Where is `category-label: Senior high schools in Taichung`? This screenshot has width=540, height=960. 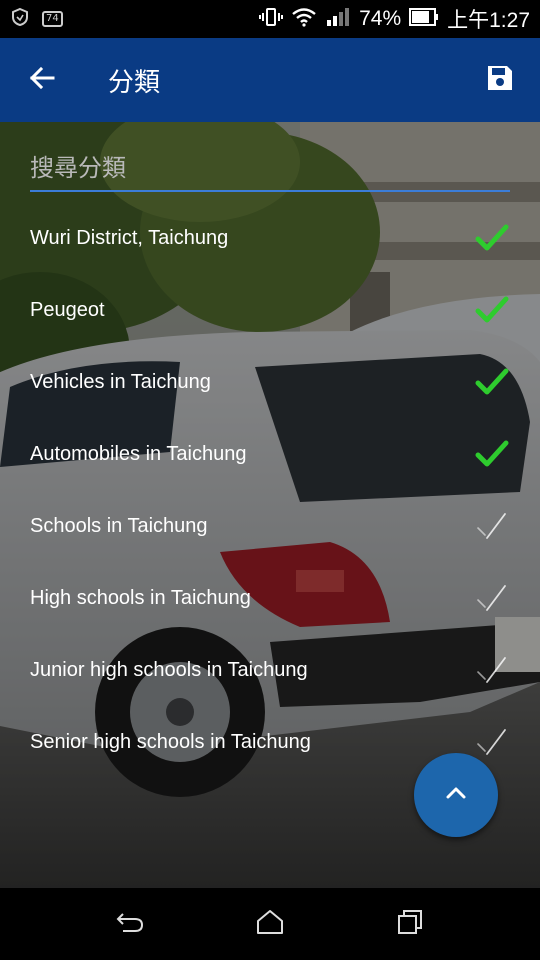
category-label: Senior high schools in Taichung is located at coordinates (170, 741).